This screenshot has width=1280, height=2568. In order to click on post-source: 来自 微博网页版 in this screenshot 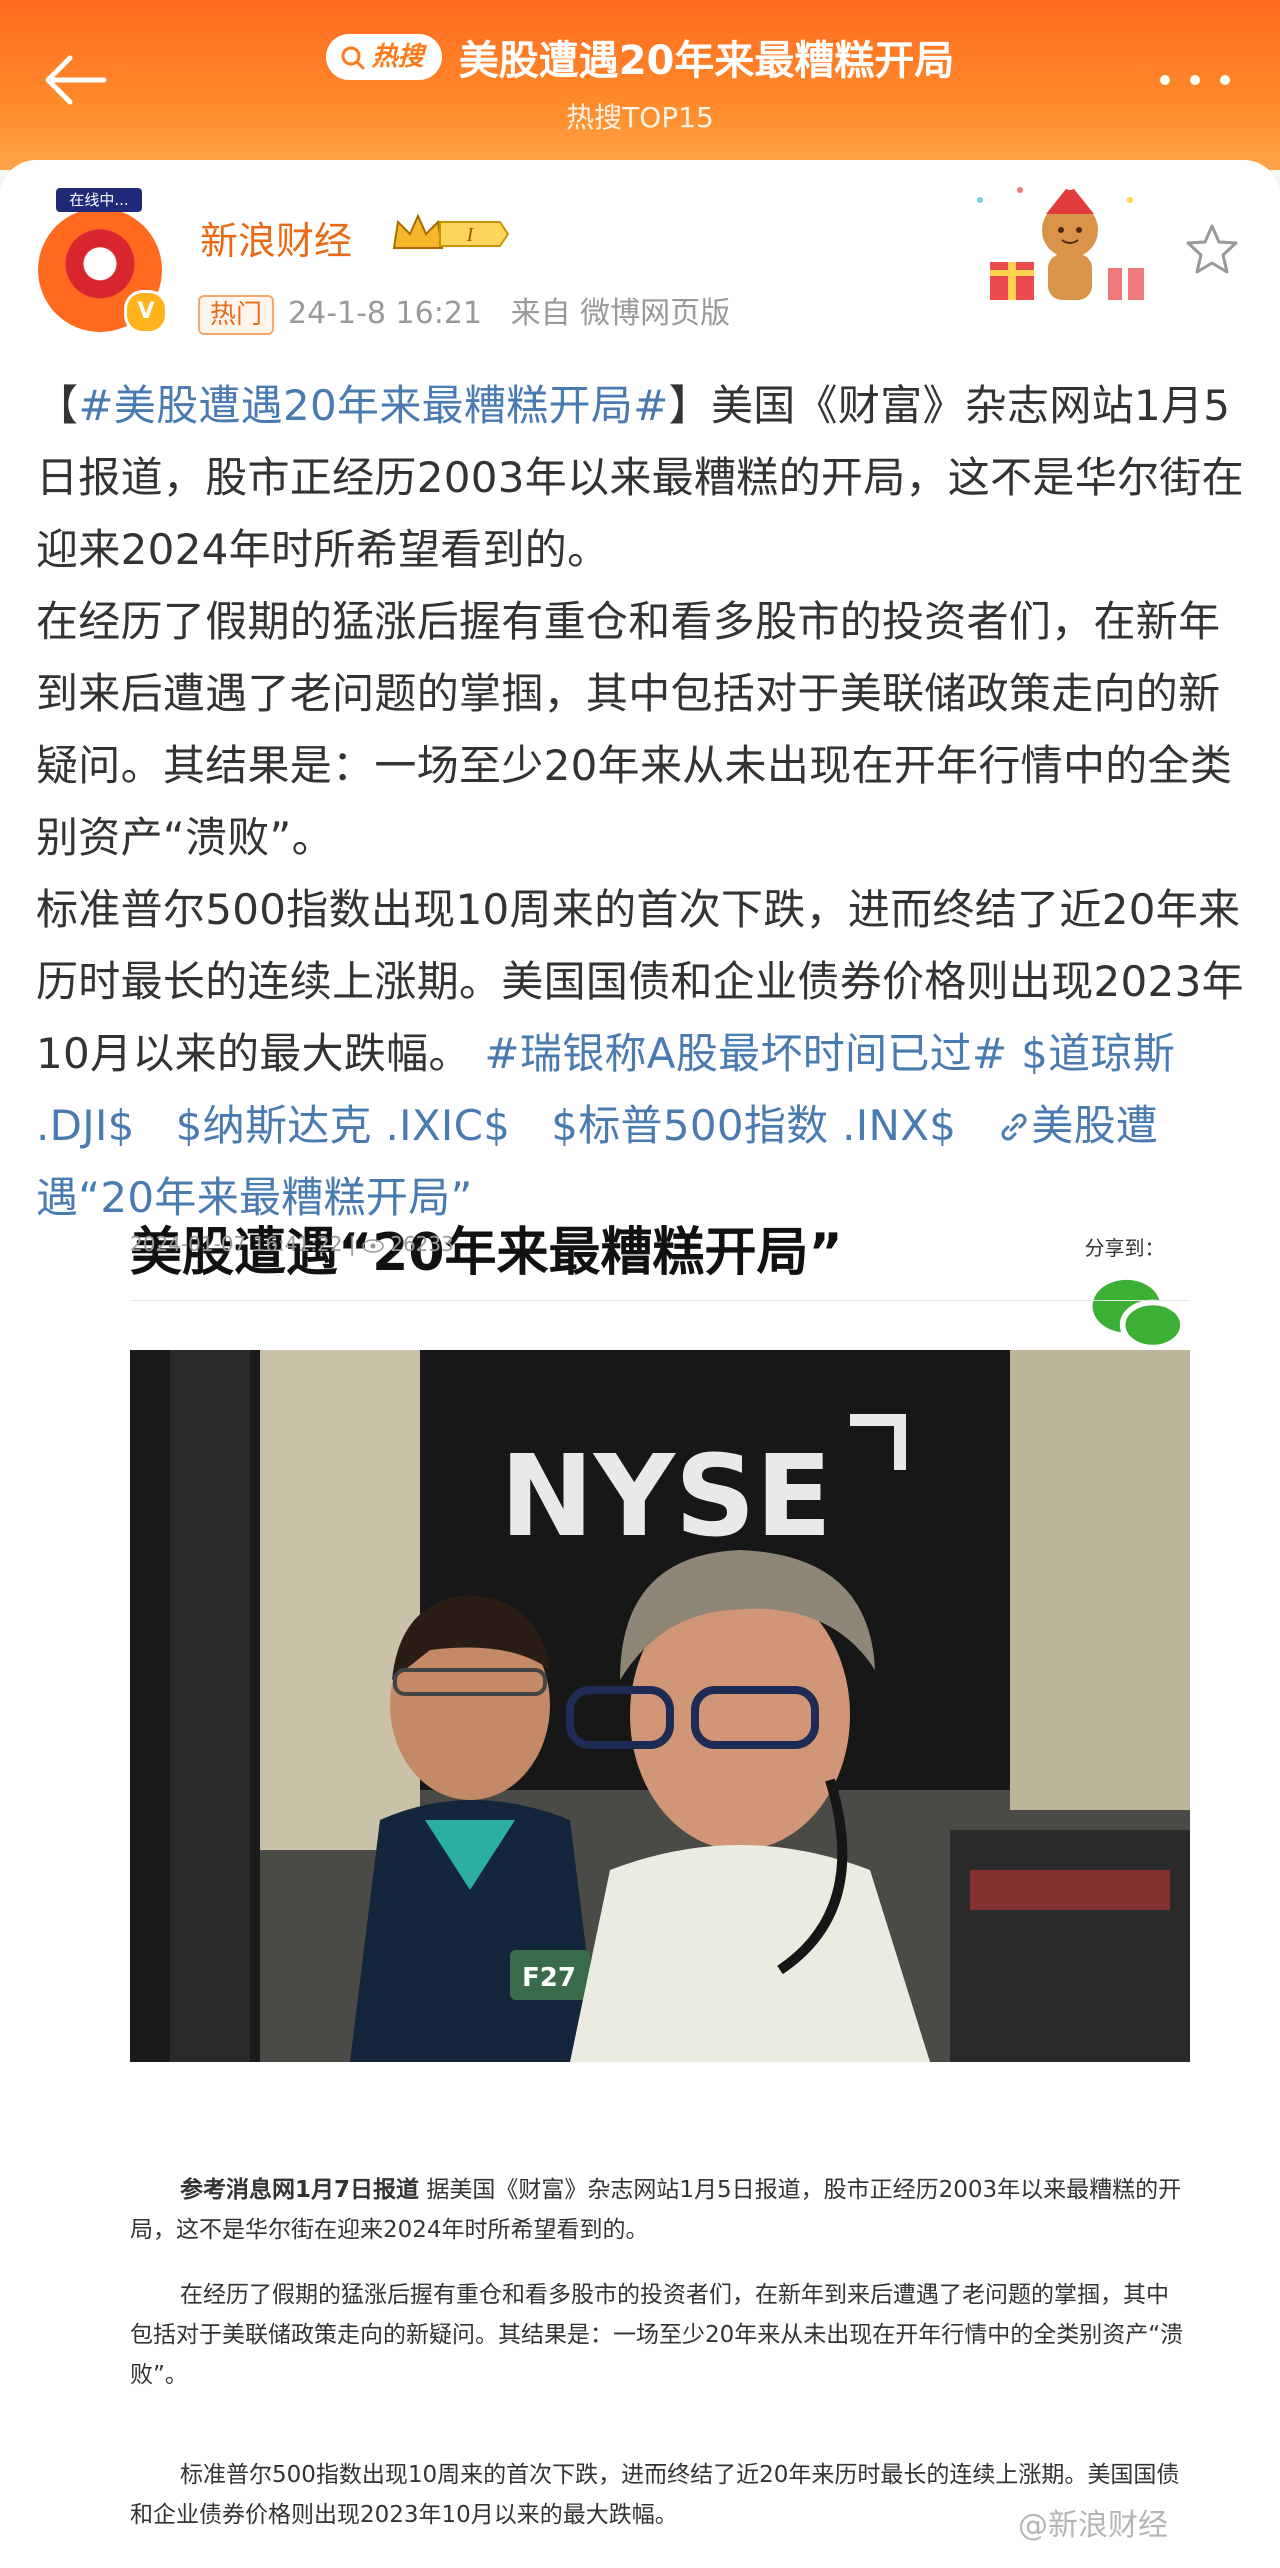, I will do `click(620, 313)`.